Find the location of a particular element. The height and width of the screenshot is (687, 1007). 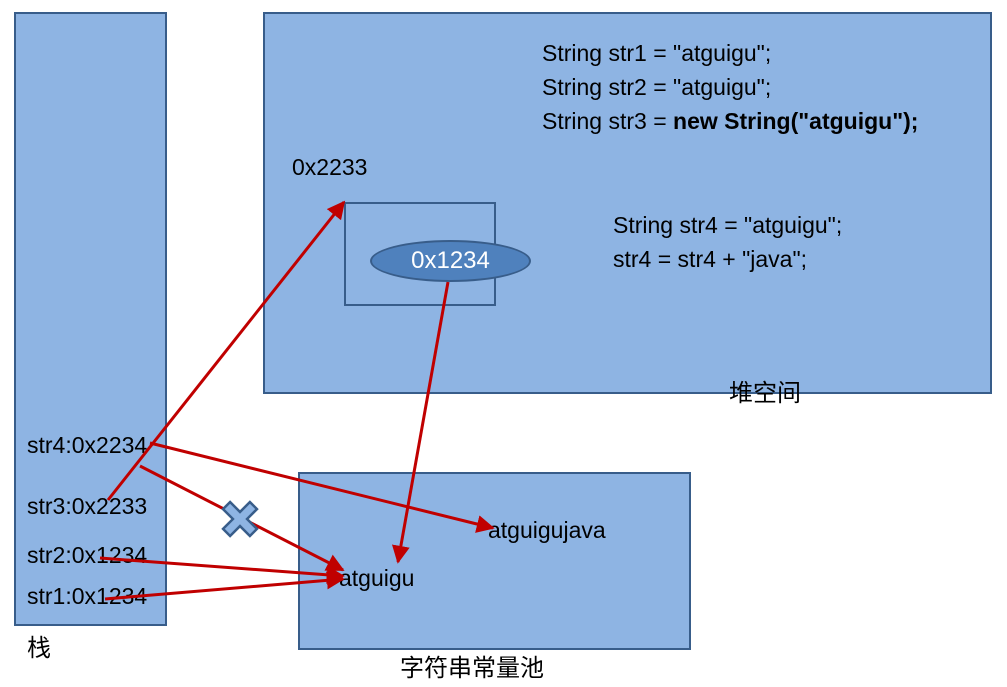

code-line-1: String str1 = "atguigu"; is located at coordinates (657, 53).